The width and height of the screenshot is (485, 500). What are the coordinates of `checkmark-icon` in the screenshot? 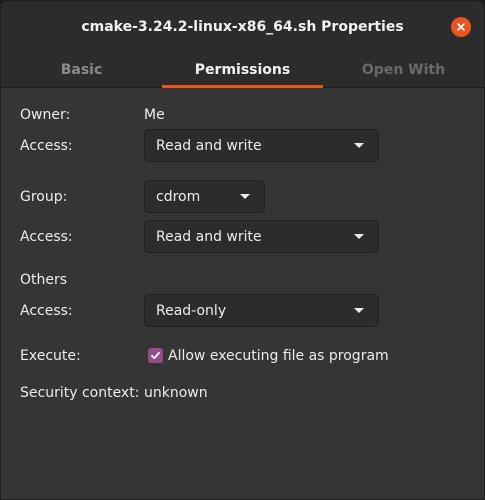 It's located at (155, 355).